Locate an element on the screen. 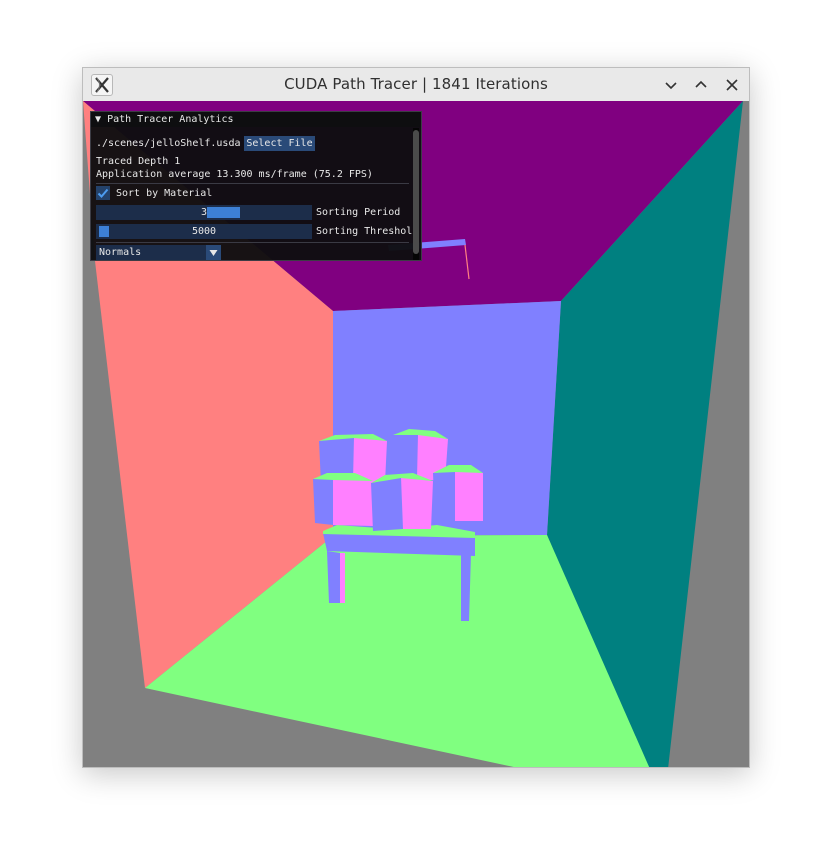 This screenshot has width=831, height=865. maximize-button is located at coordinates (701, 85).